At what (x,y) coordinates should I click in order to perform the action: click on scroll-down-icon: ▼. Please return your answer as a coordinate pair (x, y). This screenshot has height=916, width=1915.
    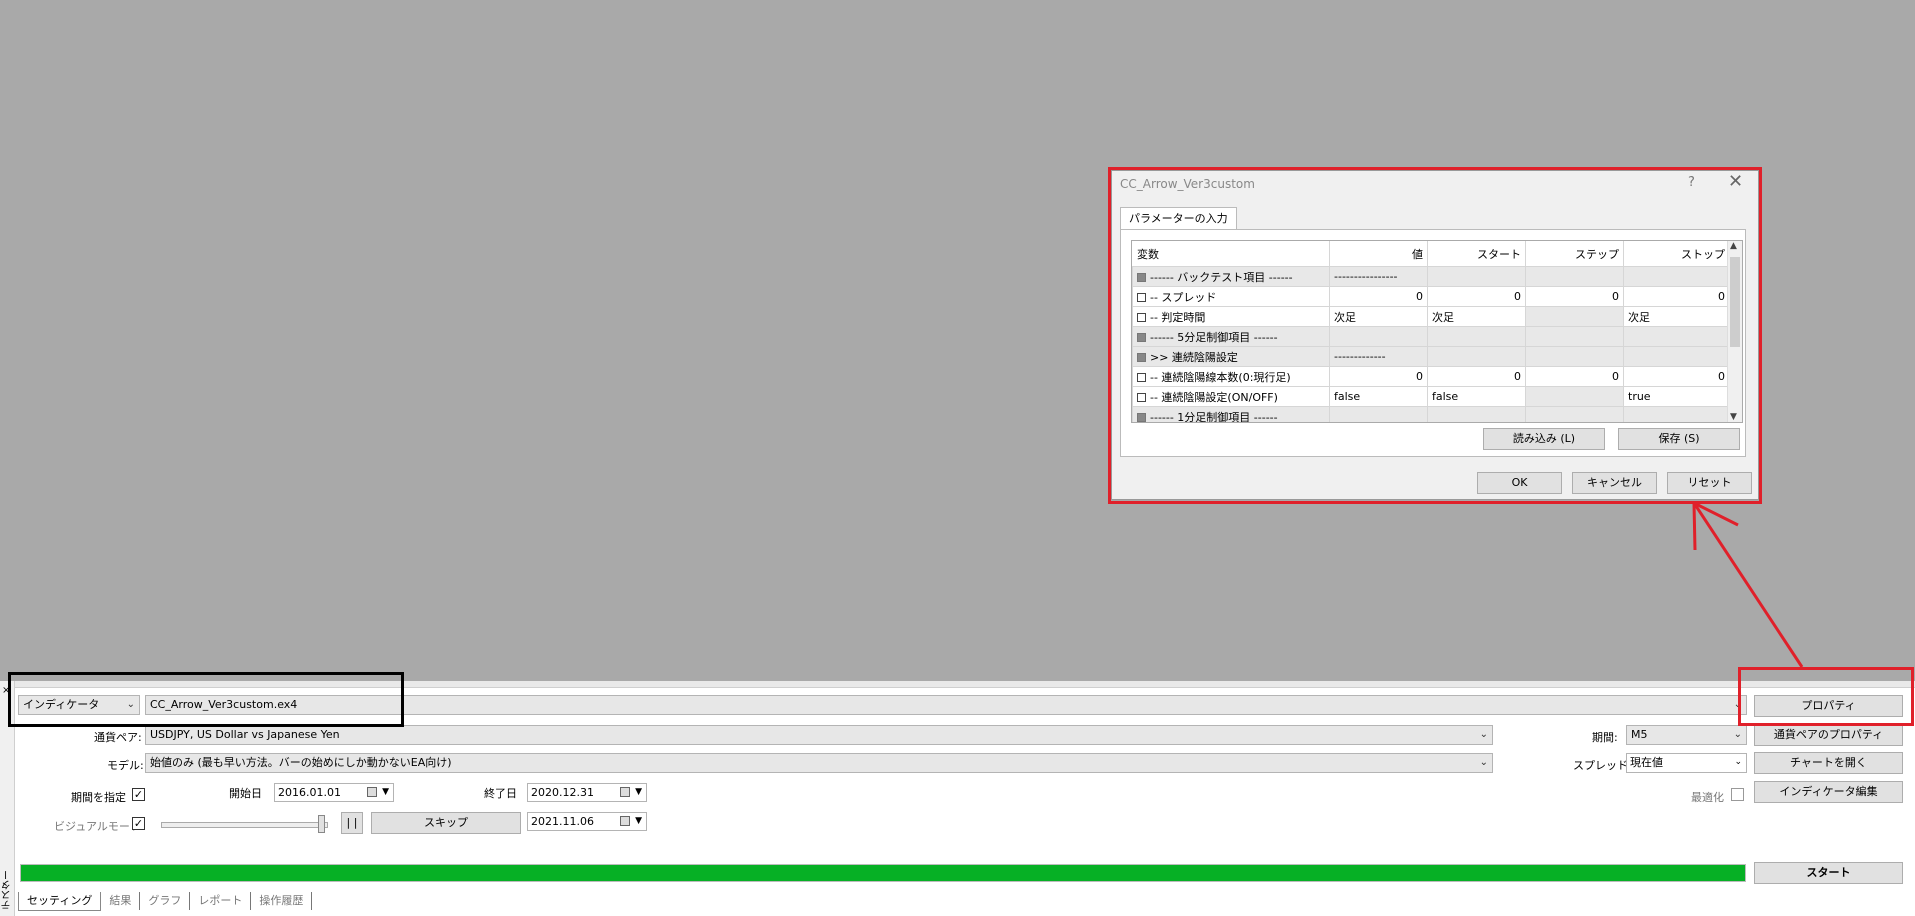
    Looking at the image, I should click on (1733, 417).